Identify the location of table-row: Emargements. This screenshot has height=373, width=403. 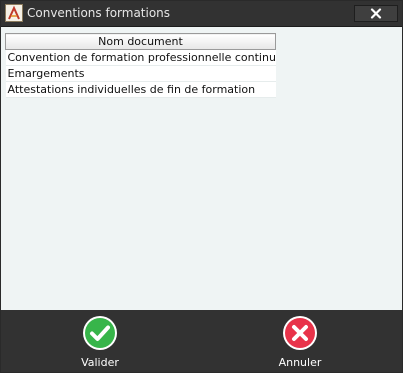
(140, 73).